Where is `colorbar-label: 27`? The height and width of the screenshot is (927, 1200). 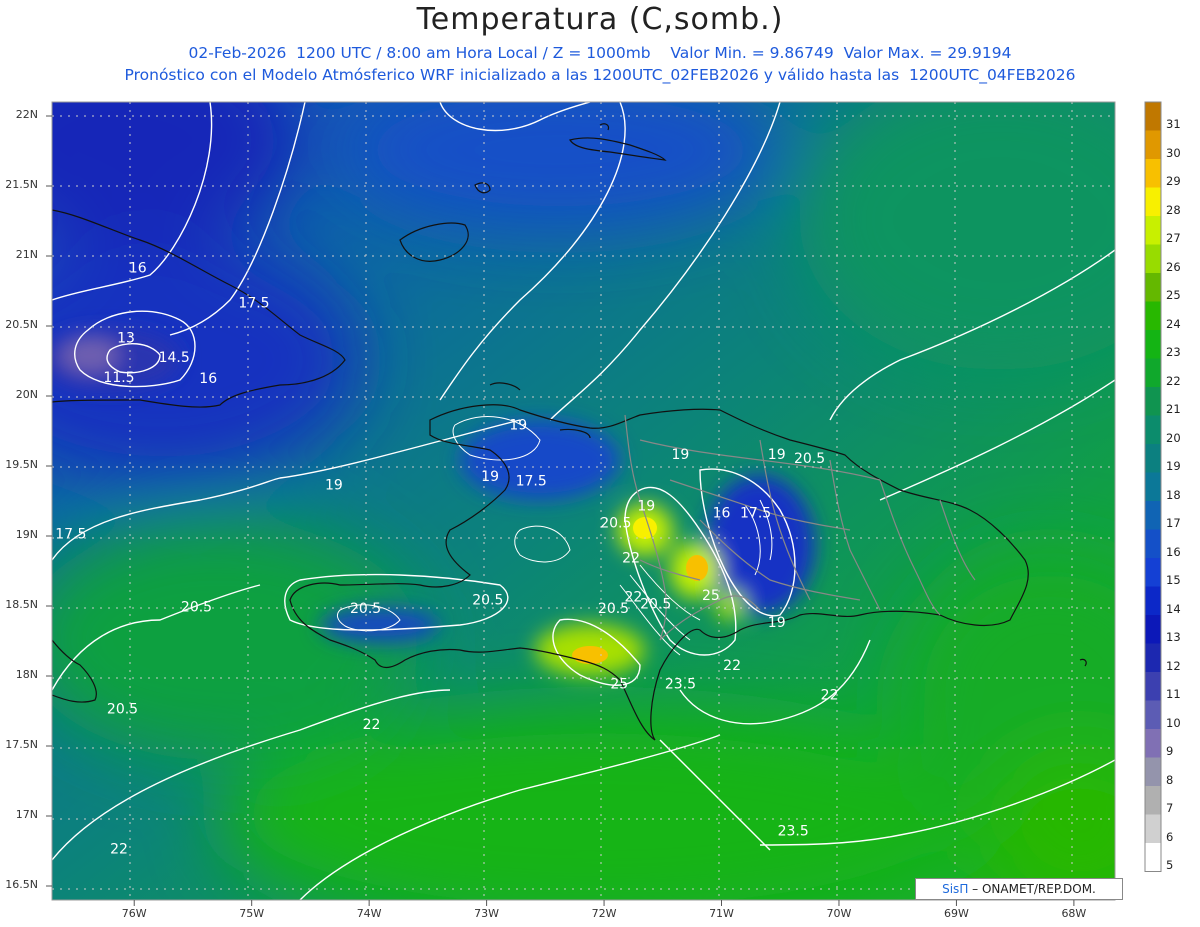 colorbar-label: 27 is located at coordinates (1173, 238).